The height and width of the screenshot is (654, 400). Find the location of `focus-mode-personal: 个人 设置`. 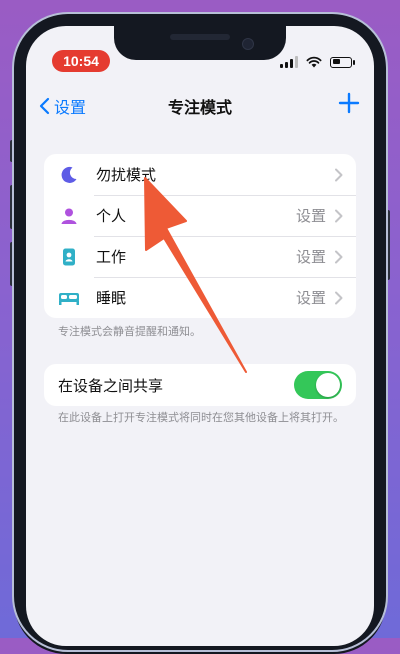

focus-mode-personal: 个人 设置 is located at coordinates (200, 215).